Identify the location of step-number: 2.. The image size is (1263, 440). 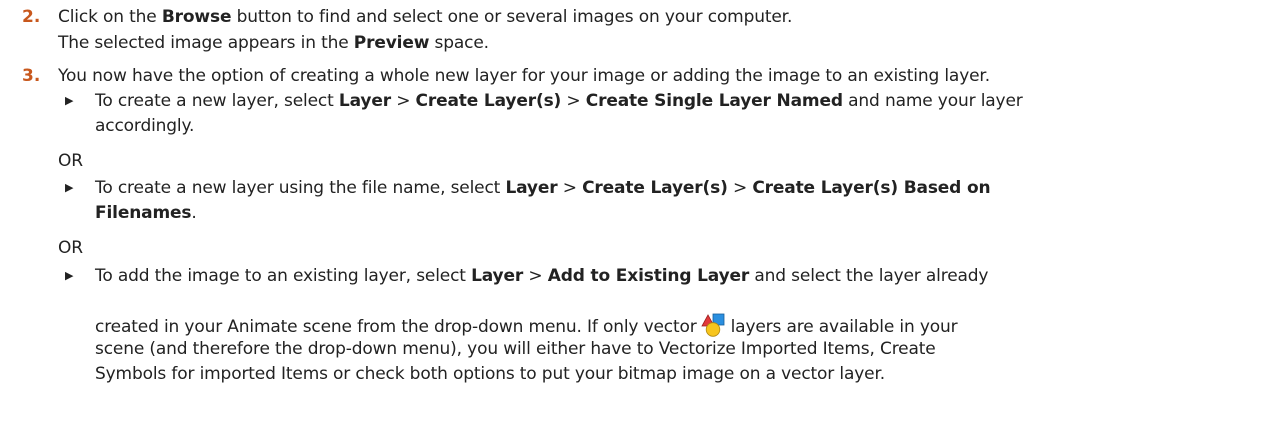
(31, 17).